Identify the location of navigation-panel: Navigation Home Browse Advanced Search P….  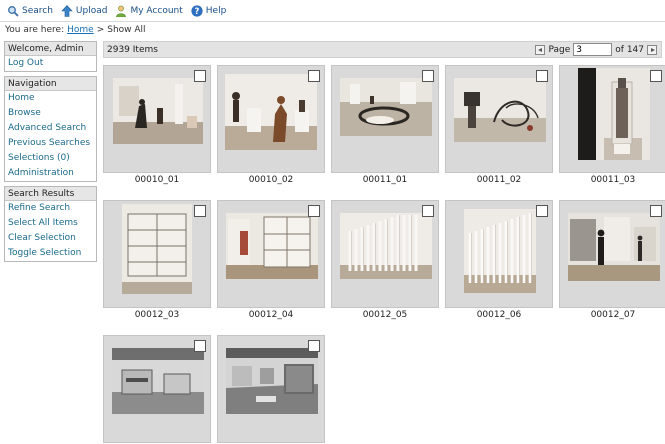
(50, 129).